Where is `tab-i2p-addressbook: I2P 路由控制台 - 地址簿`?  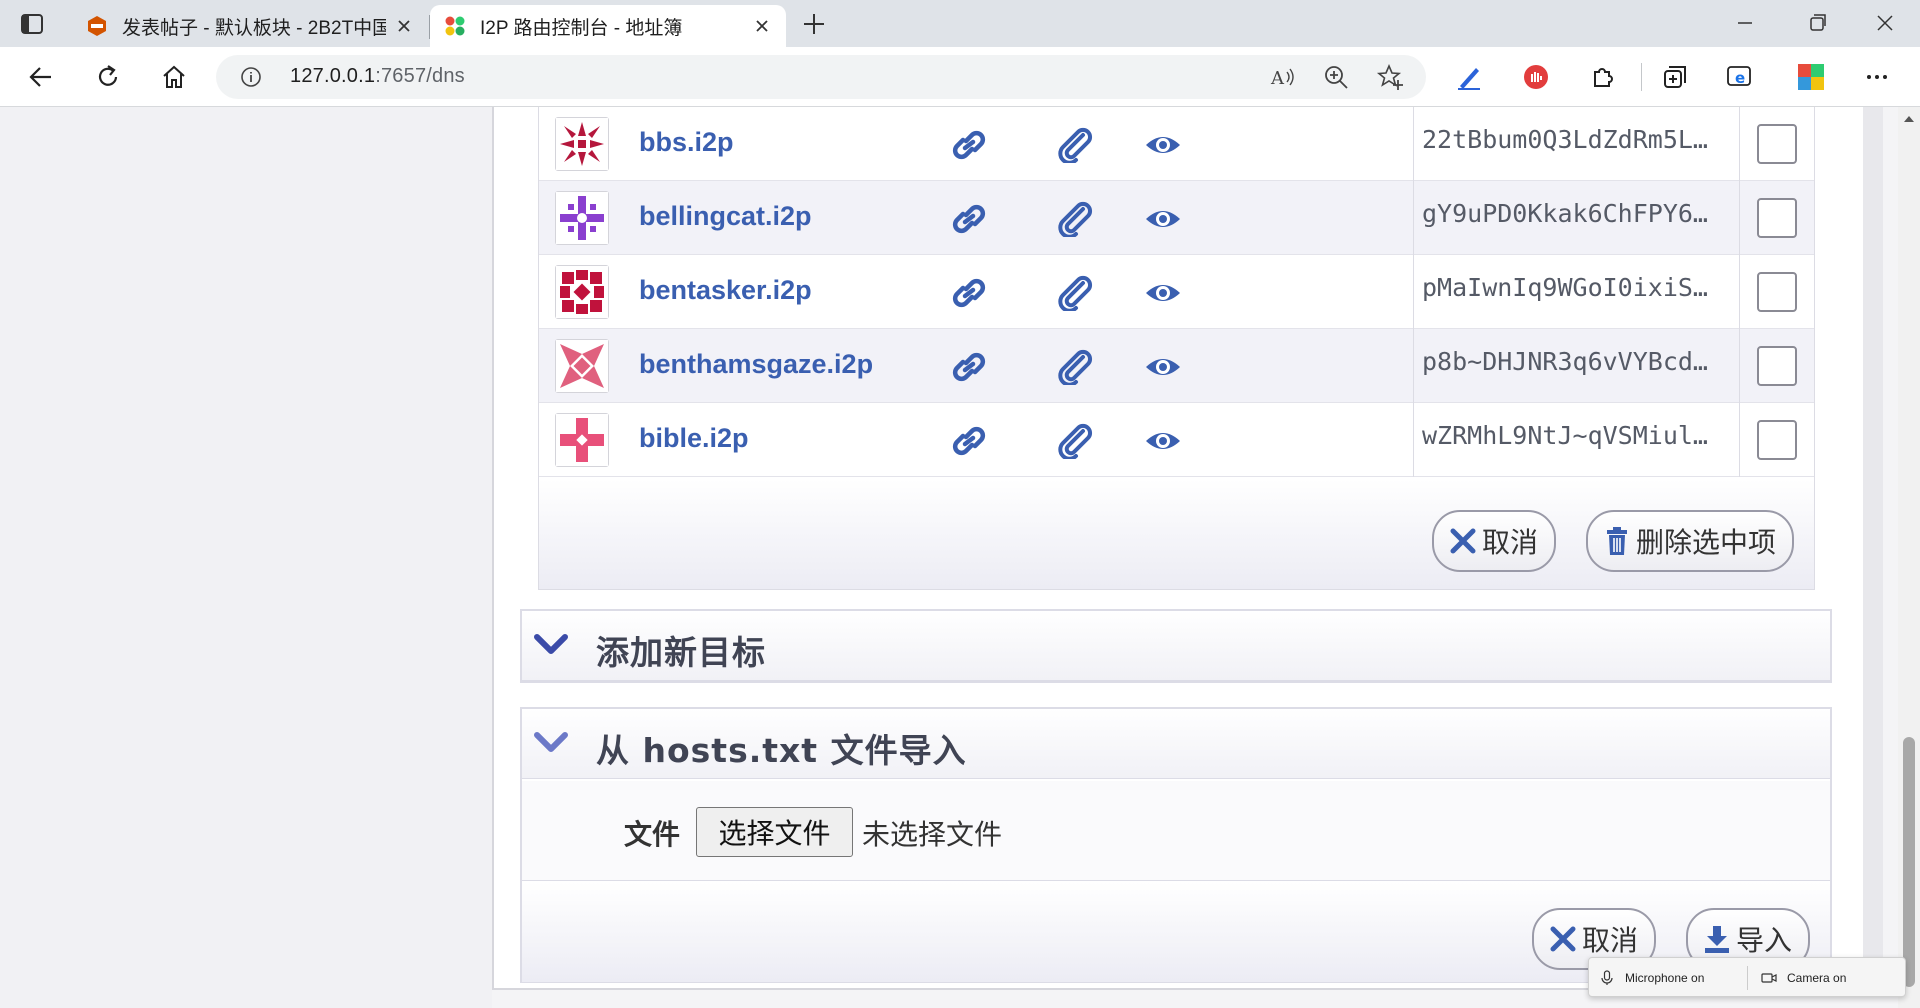 tab-i2p-addressbook: I2P 路由控制台 - 地址簿 is located at coordinates (608, 26).